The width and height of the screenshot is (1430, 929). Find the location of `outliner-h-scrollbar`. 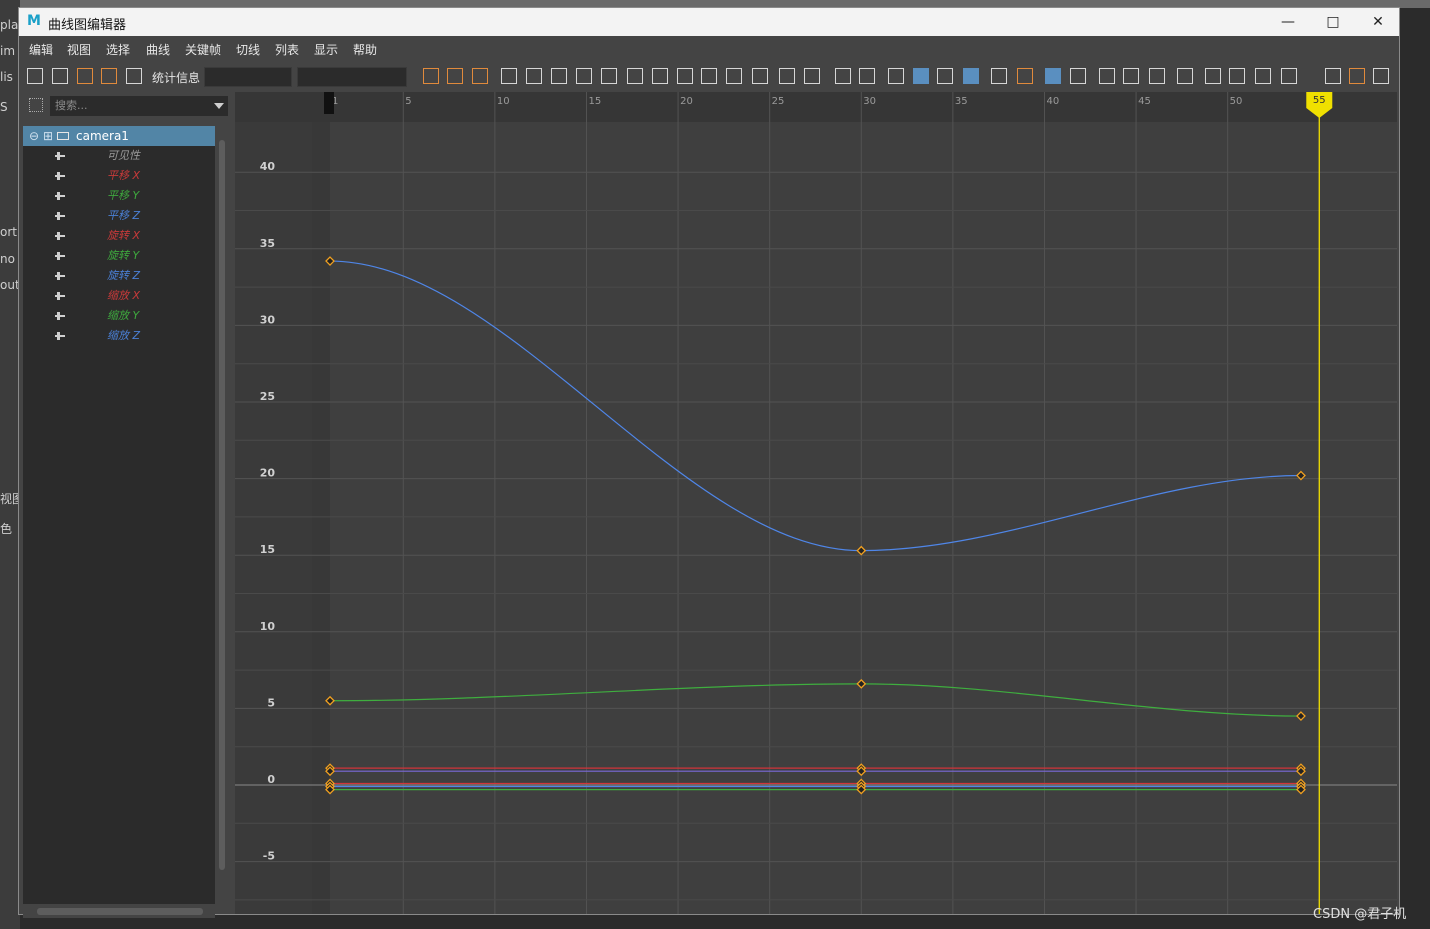

outliner-h-scrollbar is located at coordinates (119, 911).